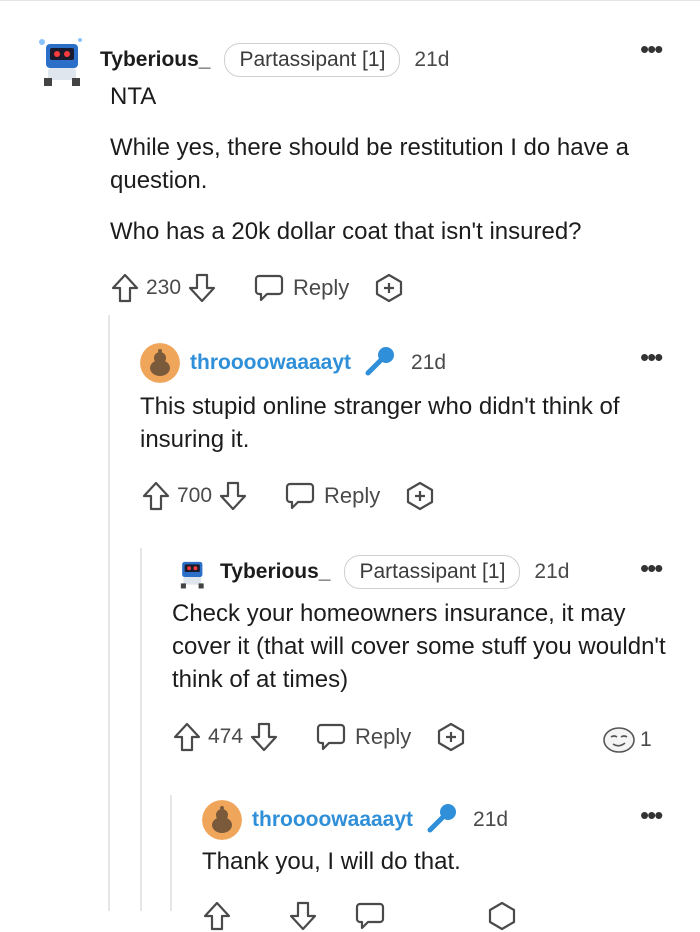 This screenshot has width=700, height=932. Describe the element at coordinates (646, 739) in the screenshot. I see `award-count: 1` at that location.